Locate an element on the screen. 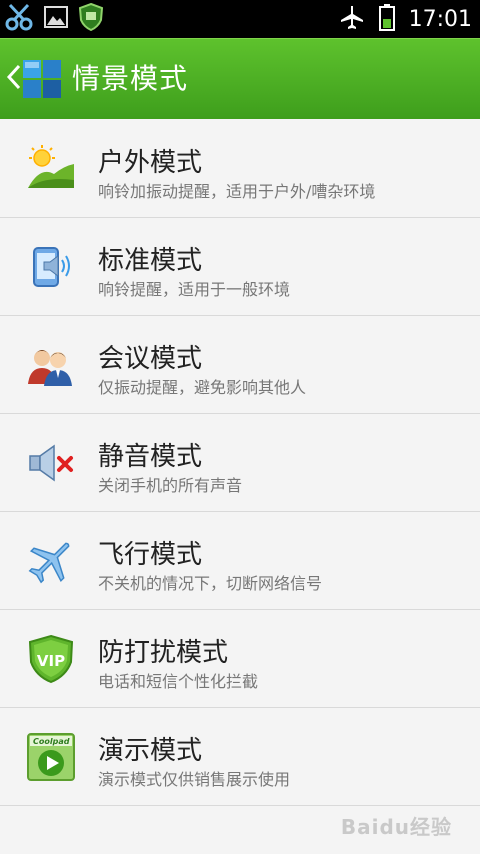  list-item-outdoor-mode: 户外模式 响铃加振动提醒，适用于户外/嘈杂环境 is located at coordinates (240, 169).